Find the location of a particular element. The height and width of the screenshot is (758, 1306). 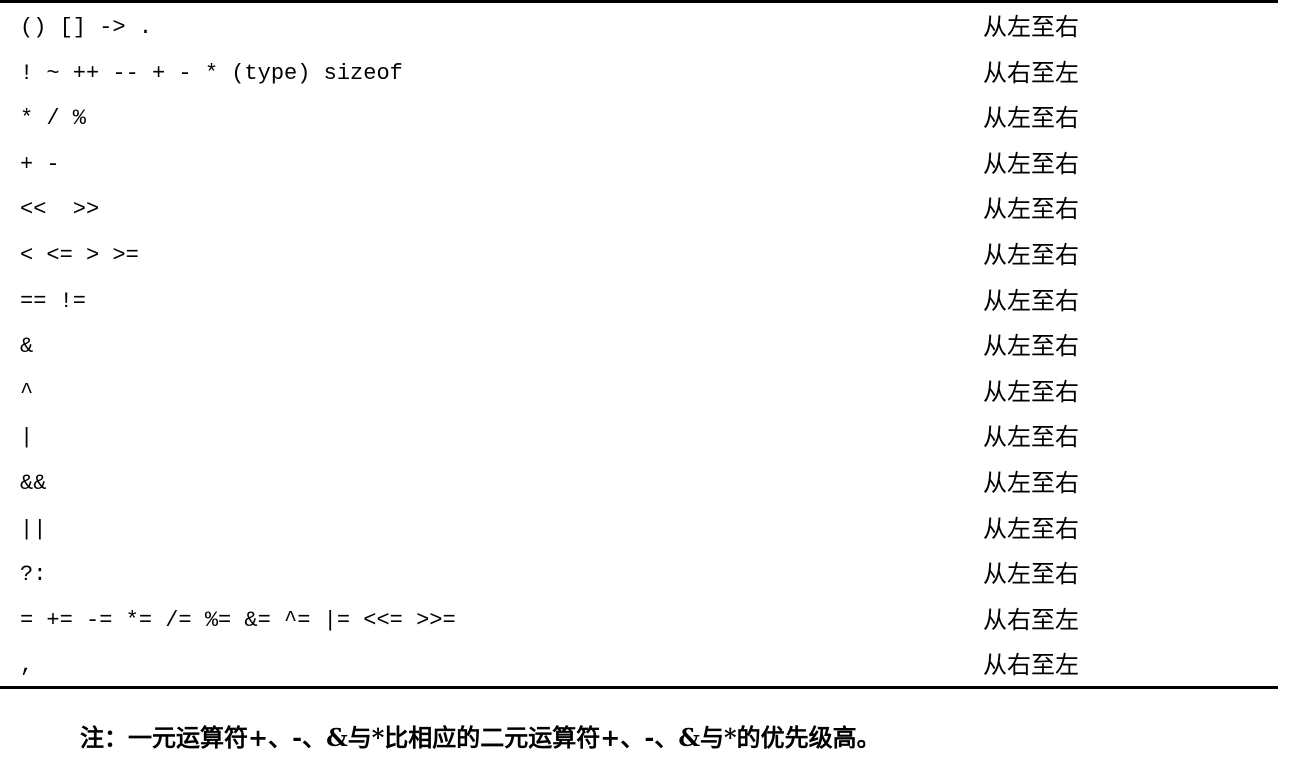

operators-cell: ! ~ ++ -- + - * (type) sizeof is located at coordinates (211, 73).